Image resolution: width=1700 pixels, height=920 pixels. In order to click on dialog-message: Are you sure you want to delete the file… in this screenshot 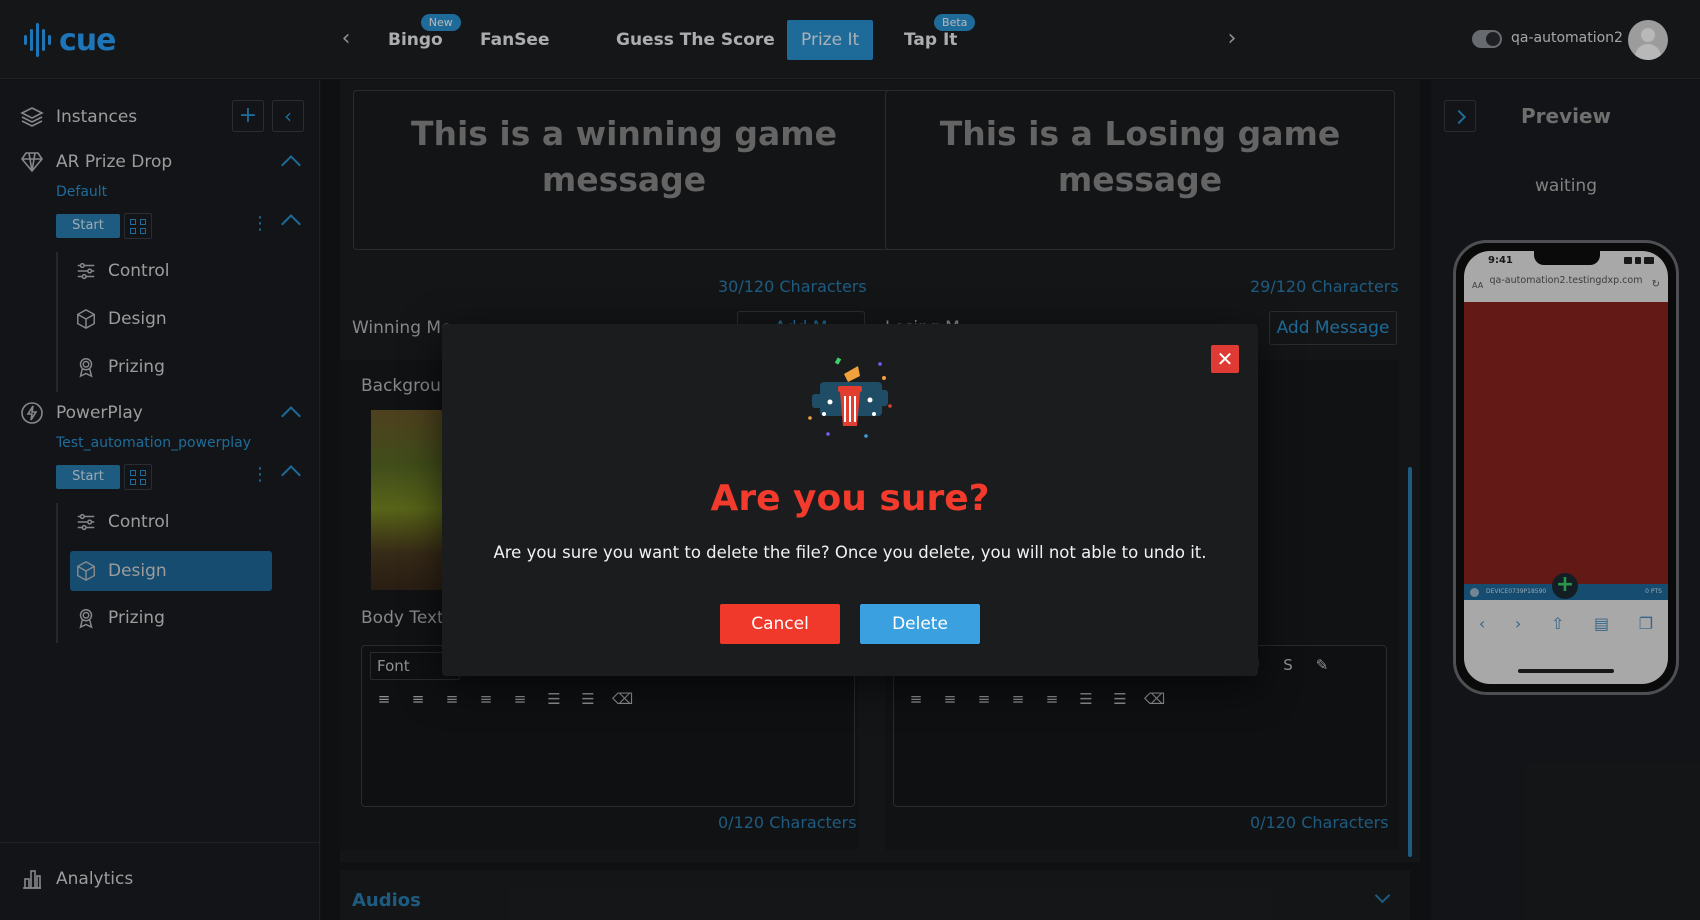, I will do `click(850, 552)`.